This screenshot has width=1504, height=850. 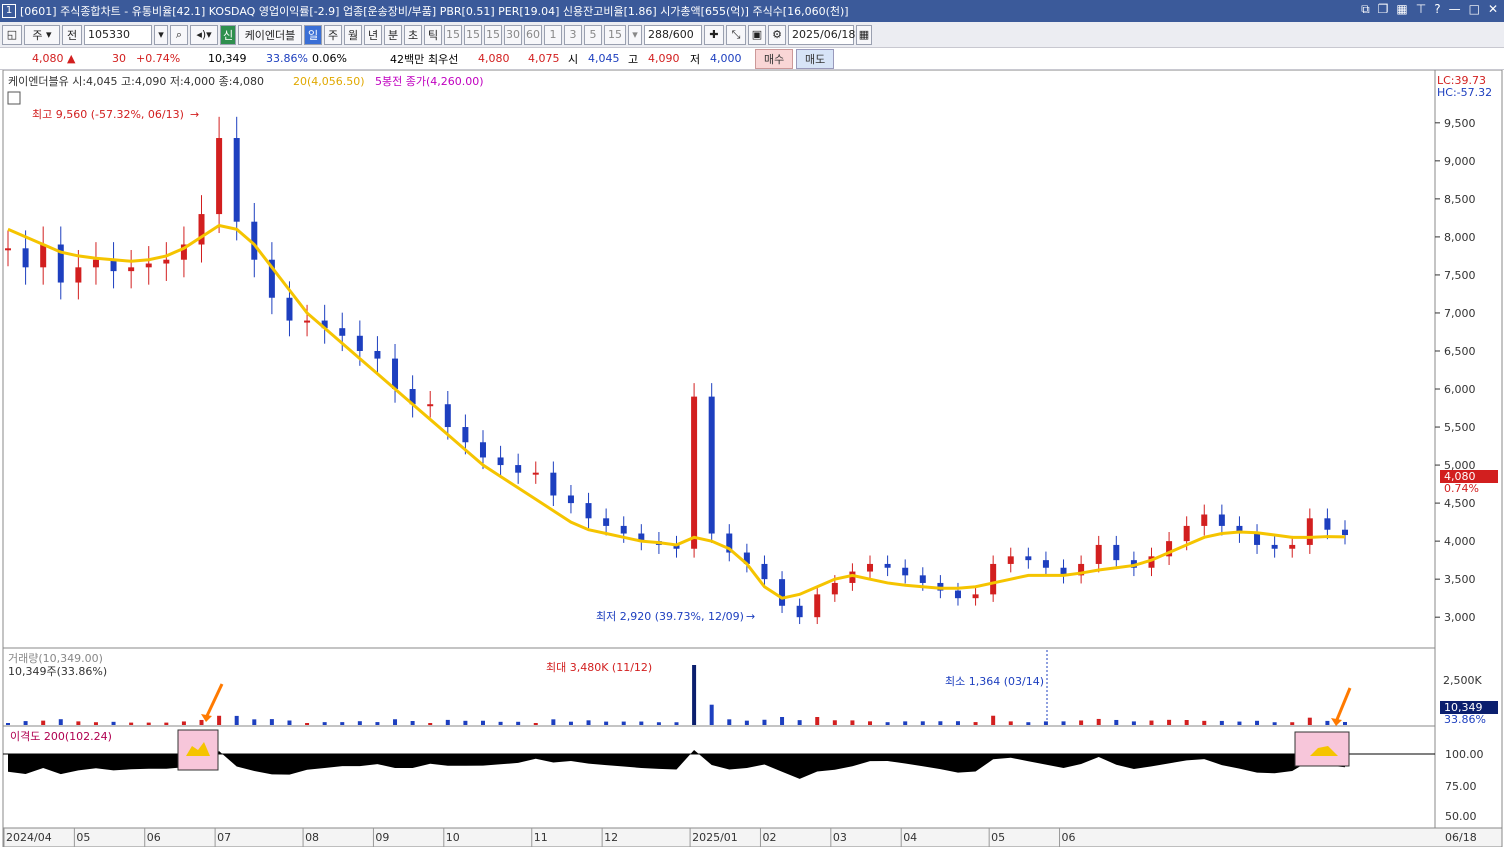 I want to click on close-icon: ✕, so click(x=1493, y=9).